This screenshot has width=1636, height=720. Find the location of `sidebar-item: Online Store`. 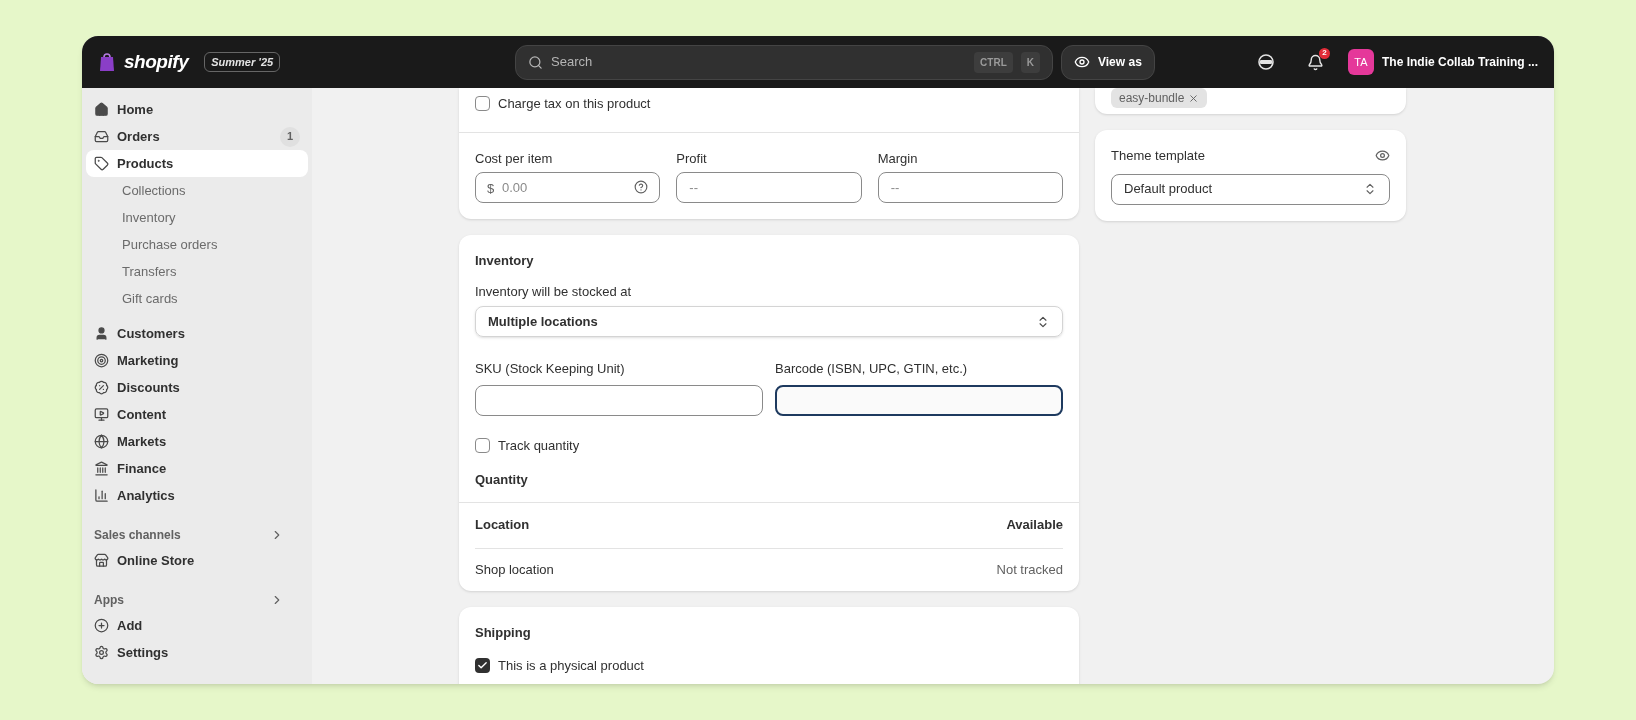

sidebar-item: Online Store is located at coordinates (197, 560).